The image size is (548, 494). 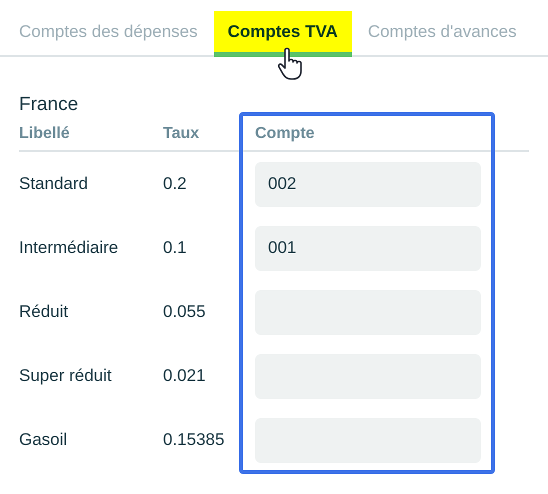 What do you see at coordinates (45, 134) in the screenshot?
I see `column-header: Libellé` at bounding box center [45, 134].